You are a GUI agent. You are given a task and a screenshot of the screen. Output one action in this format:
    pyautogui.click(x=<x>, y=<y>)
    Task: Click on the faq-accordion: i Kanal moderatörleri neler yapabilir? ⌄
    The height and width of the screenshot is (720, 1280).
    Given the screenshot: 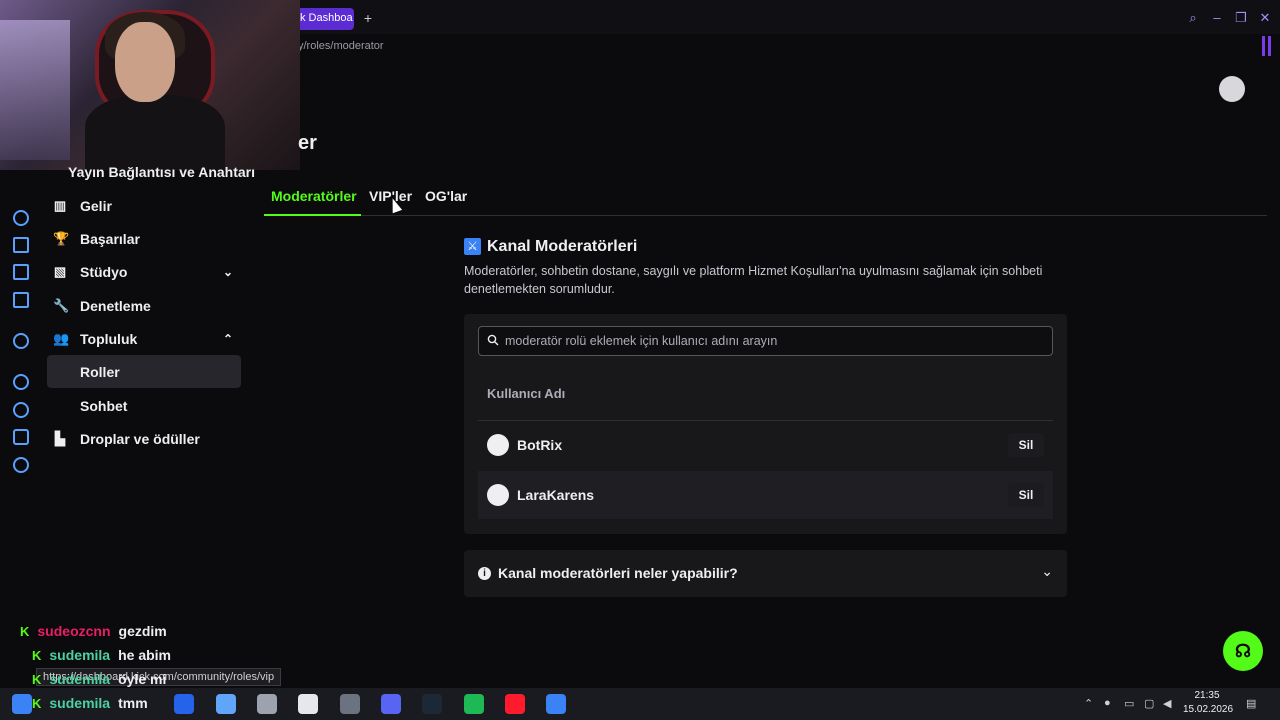 What is the action you would take?
    pyautogui.click(x=765, y=573)
    